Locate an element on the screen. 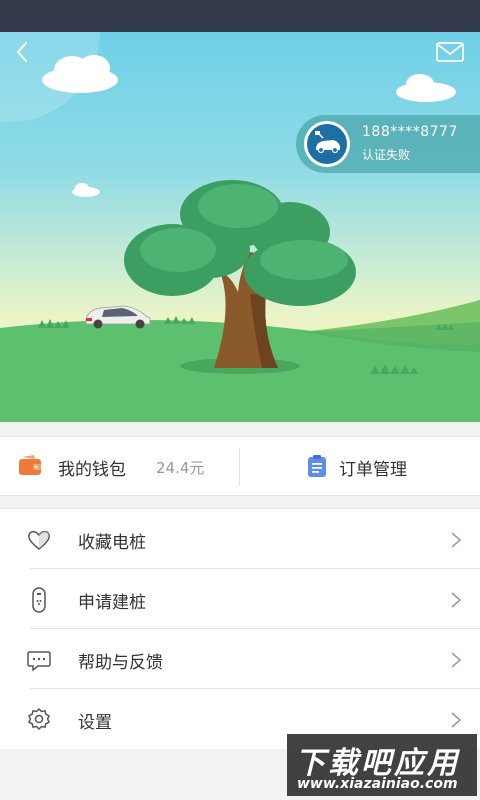 The width and height of the screenshot is (480, 800). divider is located at coordinates (239, 467).